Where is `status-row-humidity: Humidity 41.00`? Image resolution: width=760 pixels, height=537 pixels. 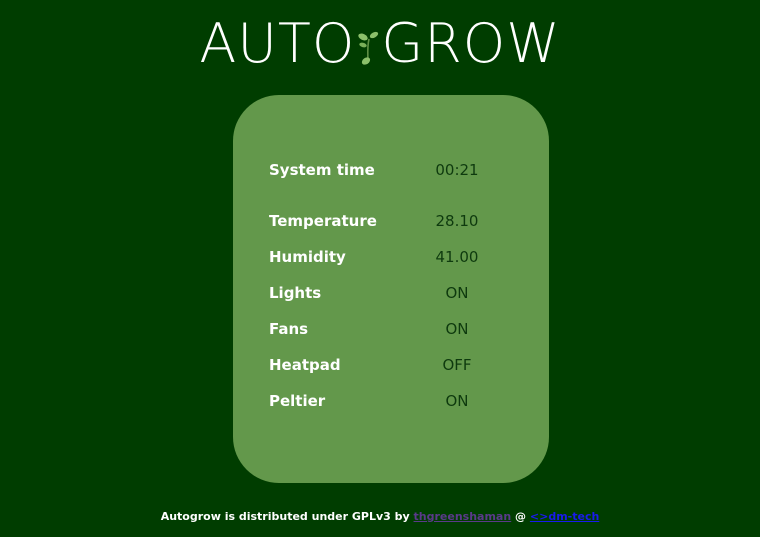 status-row-humidity: Humidity 41.00 is located at coordinates (391, 257).